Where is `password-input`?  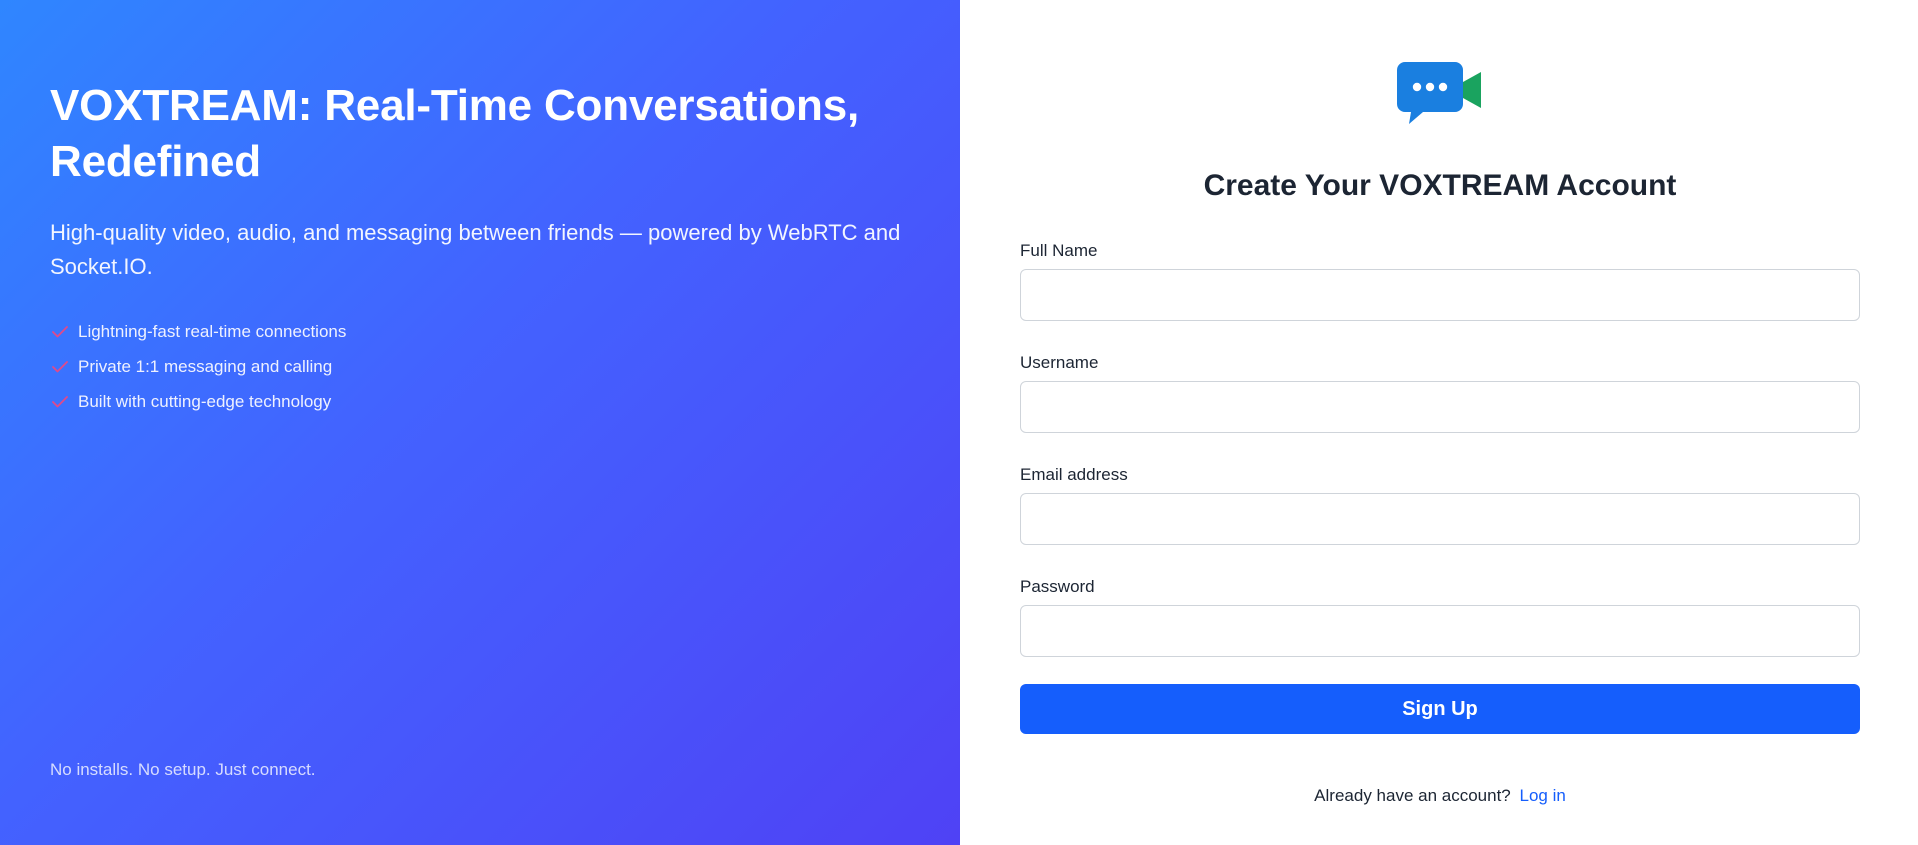
password-input is located at coordinates (1440, 631).